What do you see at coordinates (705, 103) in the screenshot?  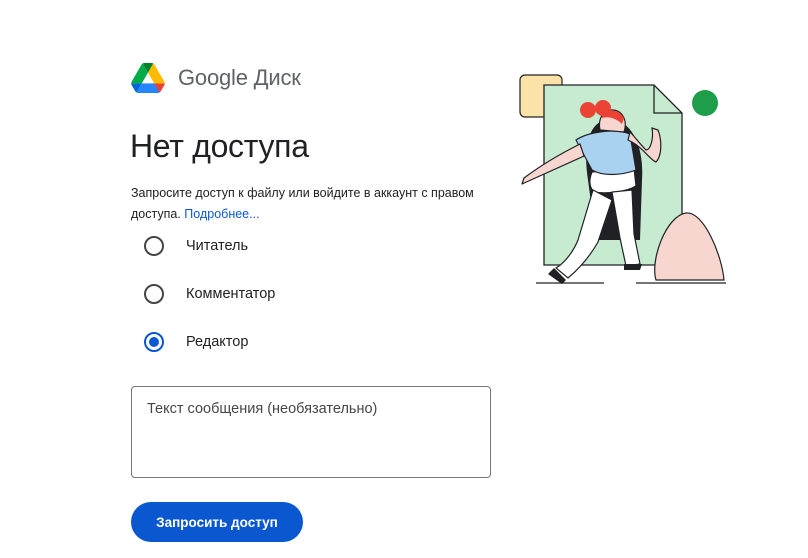 I see `green-dot-shape` at bounding box center [705, 103].